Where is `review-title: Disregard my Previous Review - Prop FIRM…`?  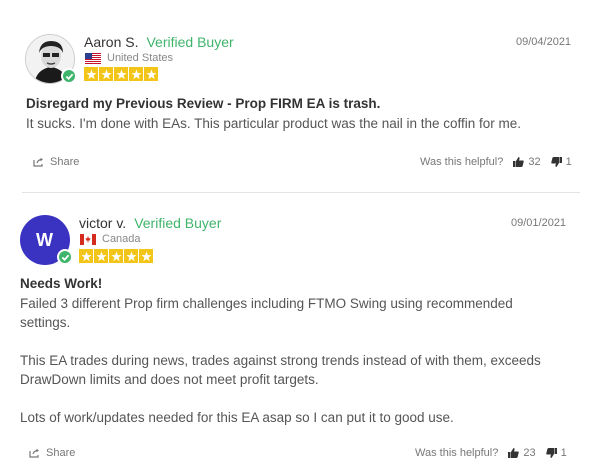
review-title: Disregard my Previous Review - Prop FIRM… is located at coordinates (203, 103).